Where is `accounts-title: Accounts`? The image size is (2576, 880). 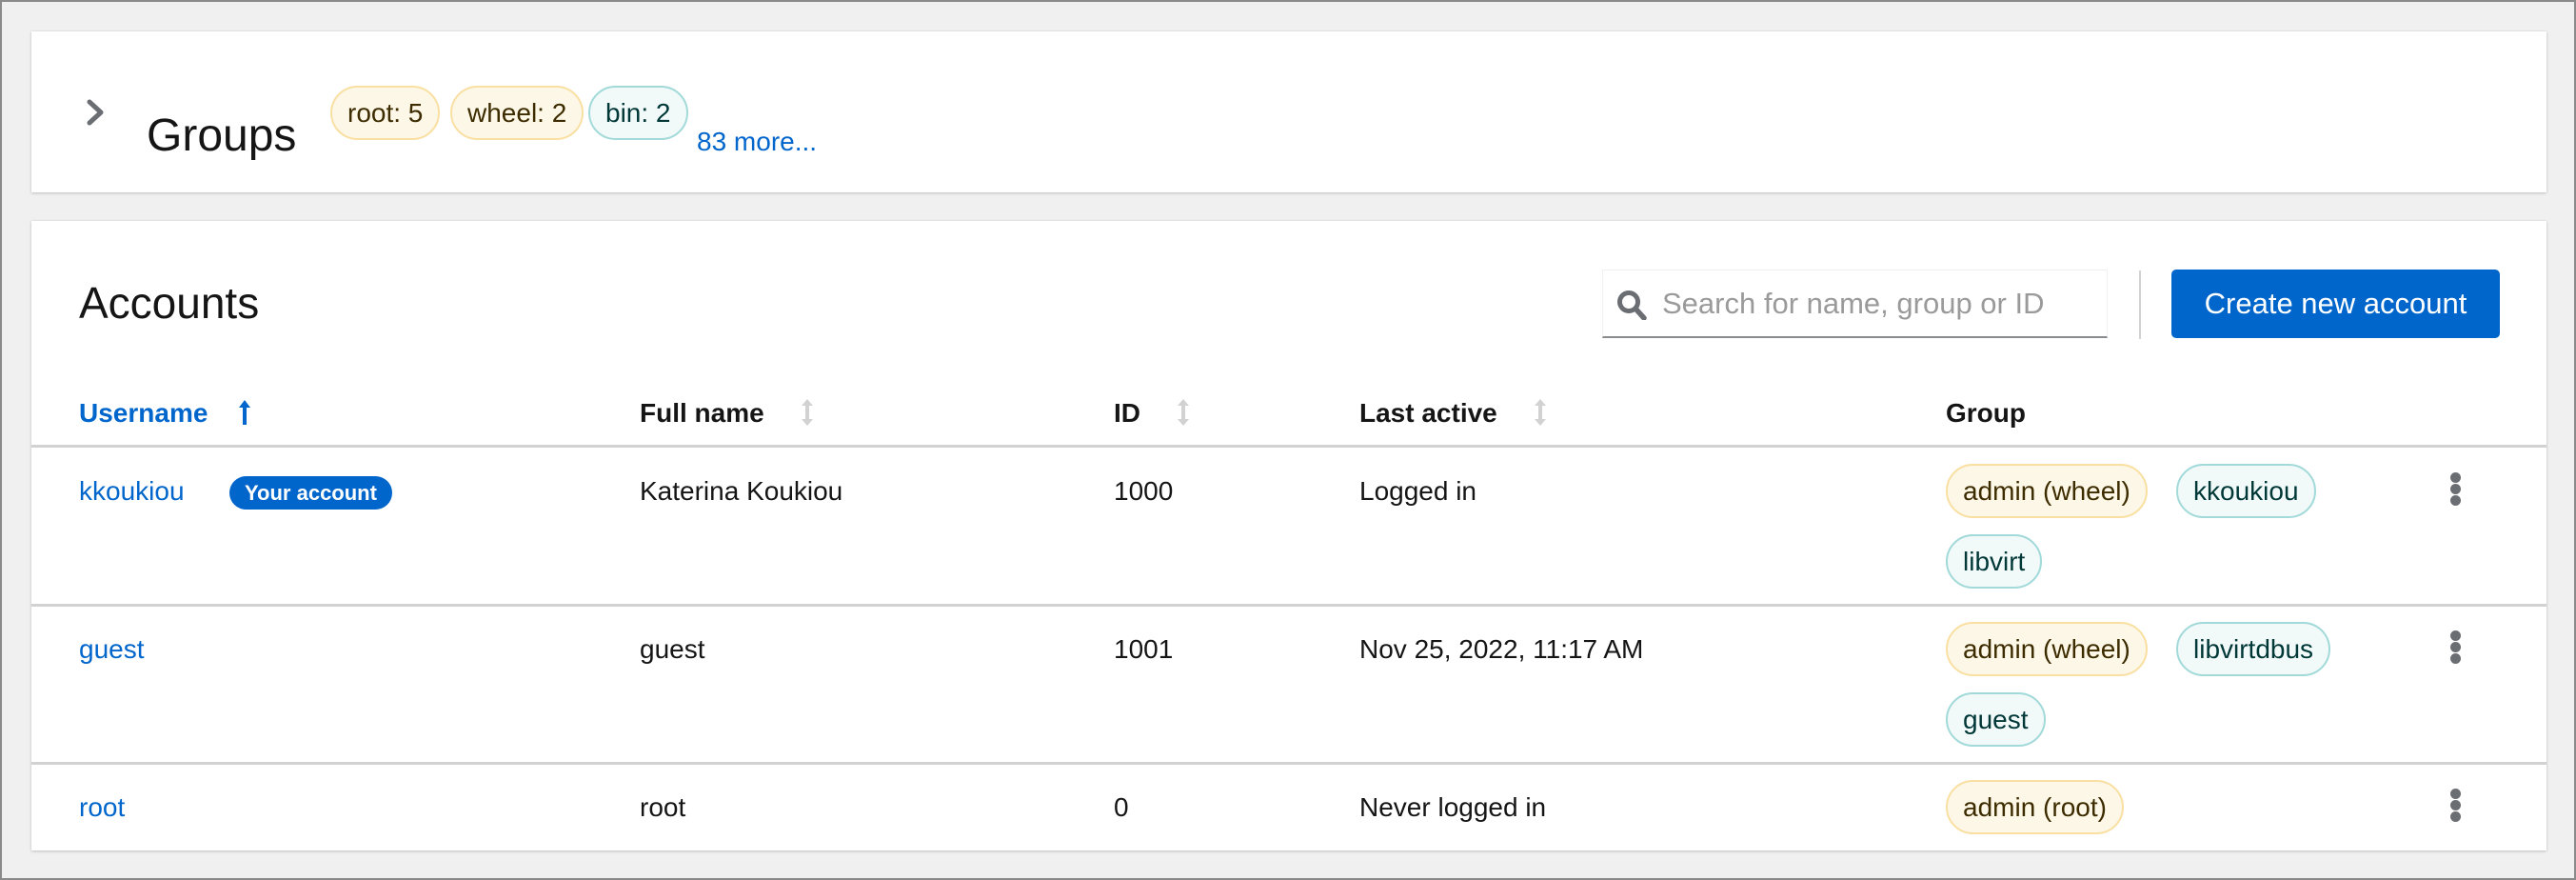
accounts-title: Accounts is located at coordinates (170, 303).